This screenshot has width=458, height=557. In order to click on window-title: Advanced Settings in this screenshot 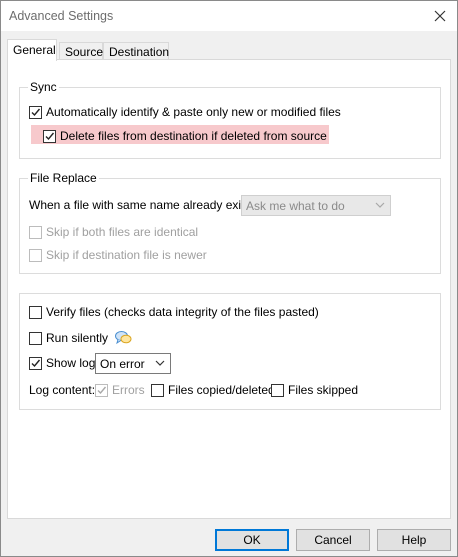, I will do `click(61, 16)`.